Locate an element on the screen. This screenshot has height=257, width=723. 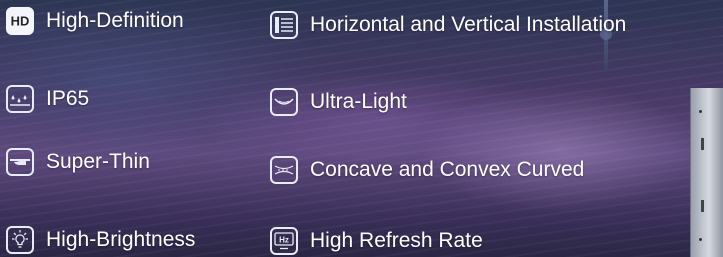
feature-installation: Horizontal and Vertical Installation is located at coordinates (448, 25).